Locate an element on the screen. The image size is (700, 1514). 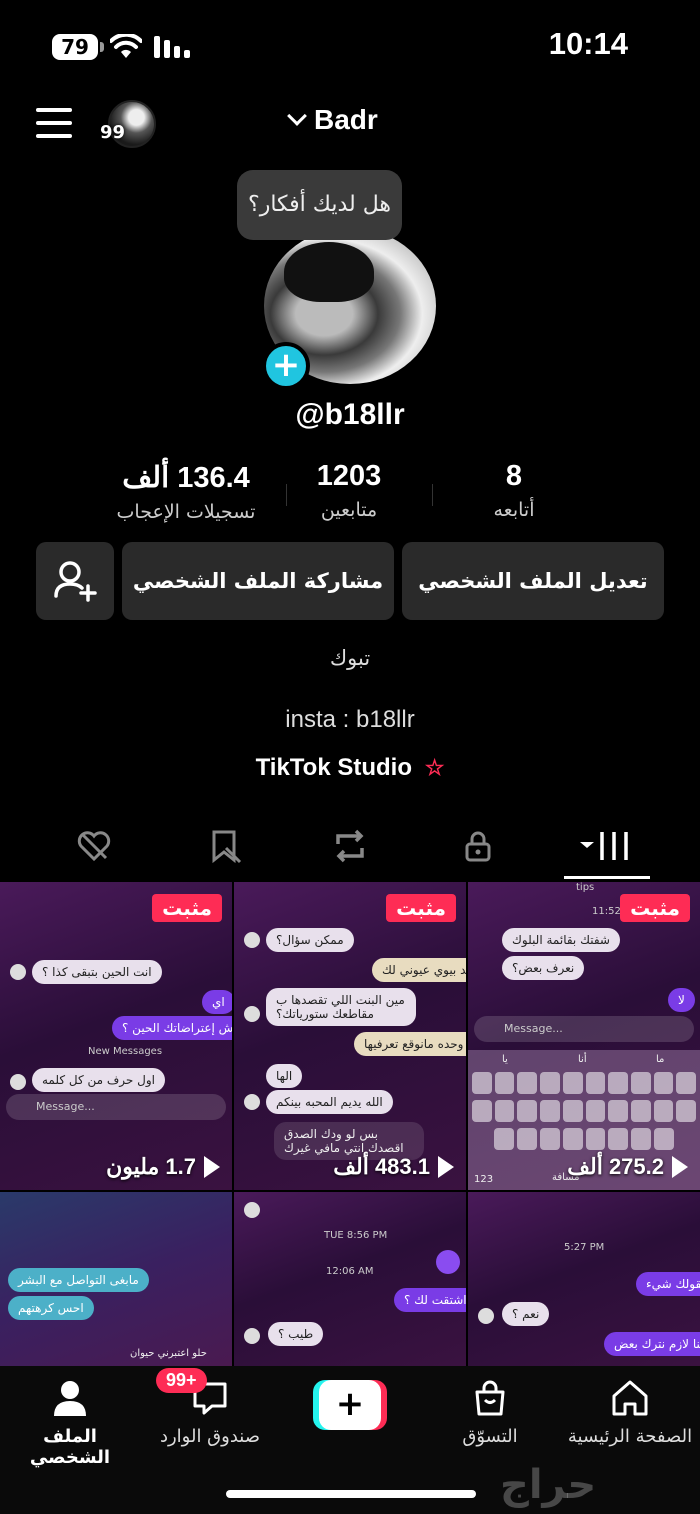
view-count: 1.7 مليون is located at coordinates (163, 1167).